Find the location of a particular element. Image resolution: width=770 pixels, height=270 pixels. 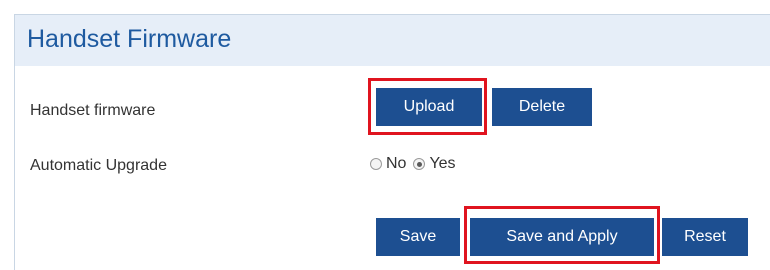

radio-no is located at coordinates (376, 164).